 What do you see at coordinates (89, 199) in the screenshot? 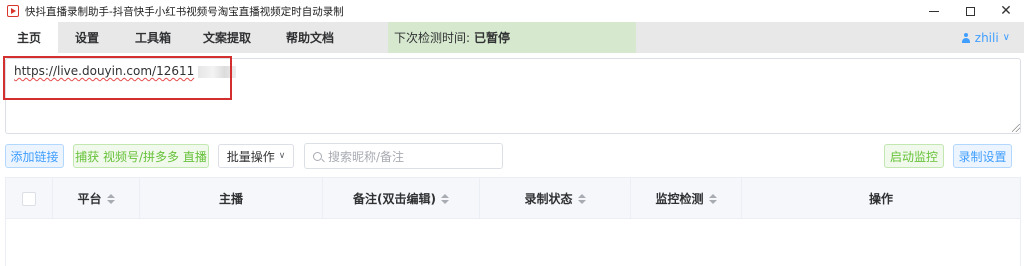
I see `column-platform-label: 平台` at bounding box center [89, 199].